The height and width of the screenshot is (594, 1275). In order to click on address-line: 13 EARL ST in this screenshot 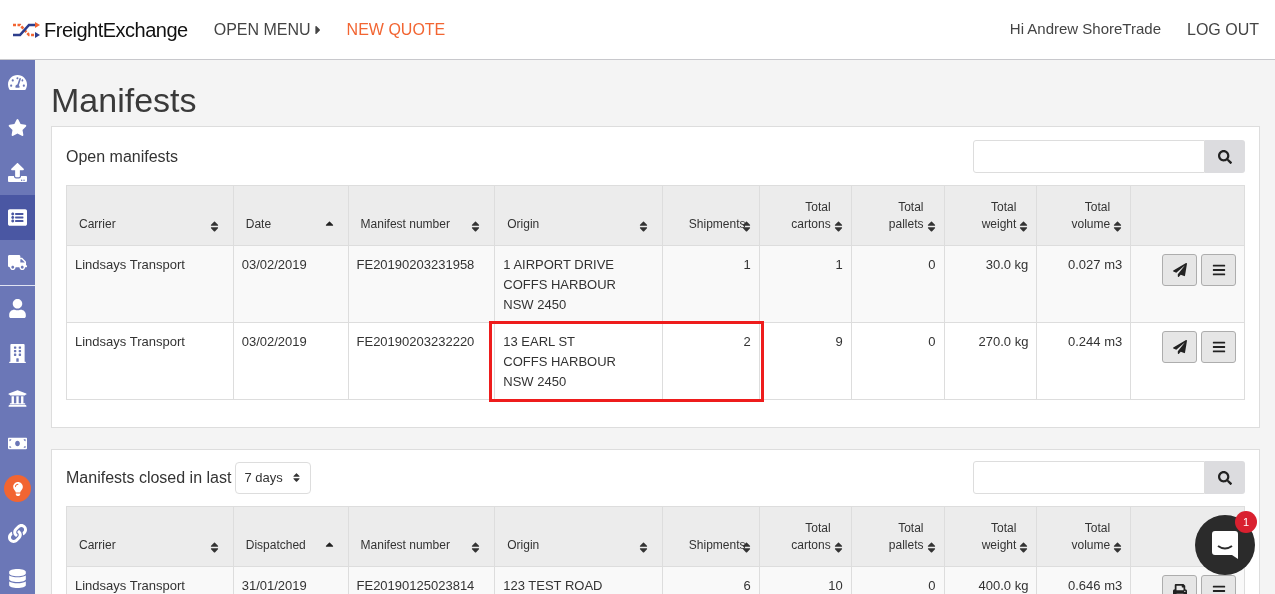, I will do `click(540, 342)`.